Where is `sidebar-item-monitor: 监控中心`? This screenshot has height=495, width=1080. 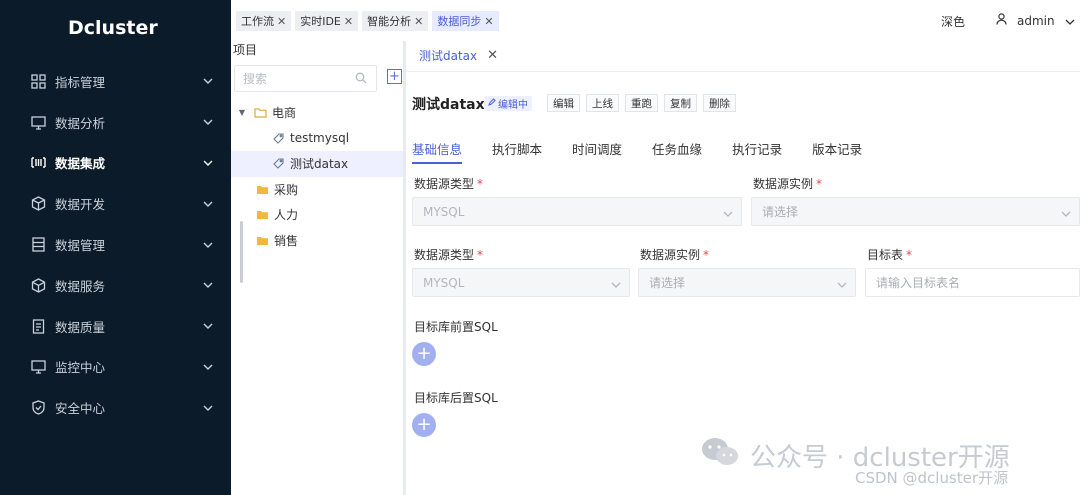
sidebar-item-monitor: 监控中心 is located at coordinates (115, 367).